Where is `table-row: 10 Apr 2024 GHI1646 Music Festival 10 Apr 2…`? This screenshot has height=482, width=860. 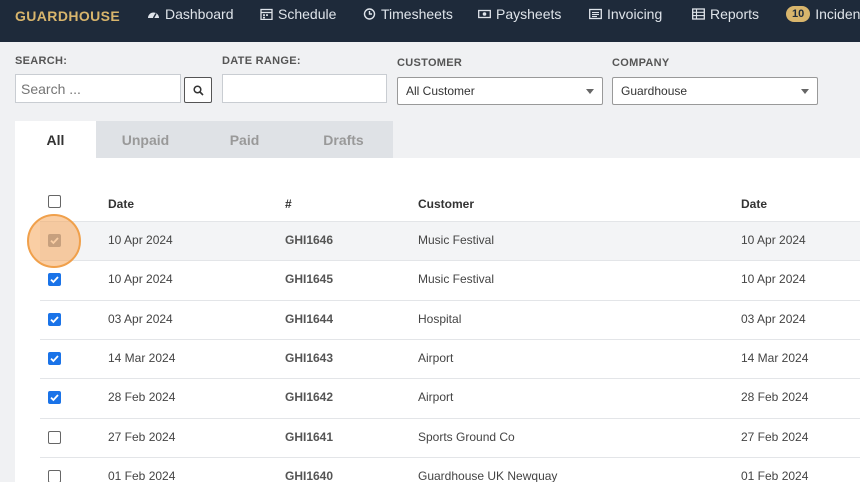
table-row: 10 Apr 2024 GHI1646 Music Festival 10 Apr 2… is located at coordinates (450, 240).